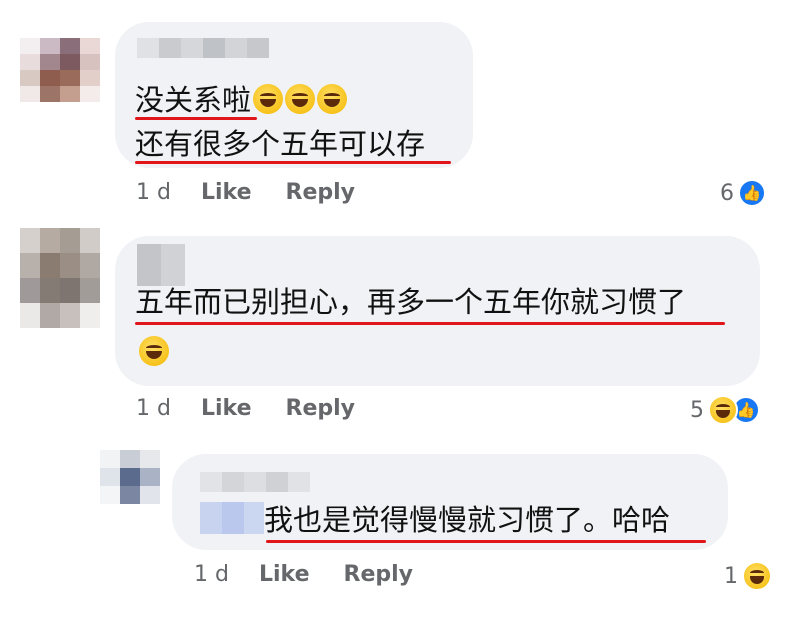 The image size is (800, 619). I want to click on reaction-count: 6, so click(727, 193).